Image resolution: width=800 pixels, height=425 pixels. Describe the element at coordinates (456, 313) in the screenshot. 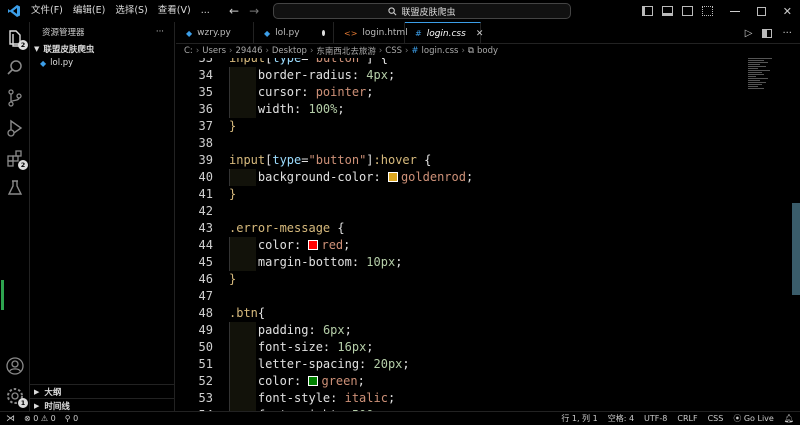

I see `code-line: 48 .btn{` at that location.